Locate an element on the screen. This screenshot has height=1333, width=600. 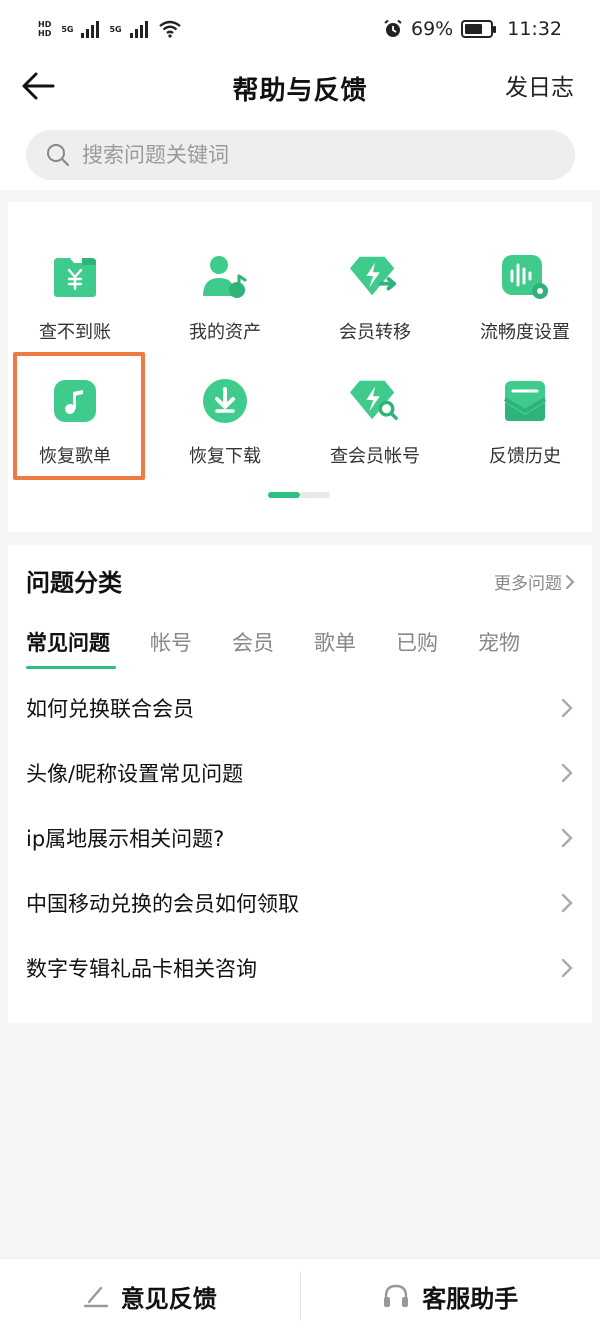
battery-icon is located at coordinates (479, 29).